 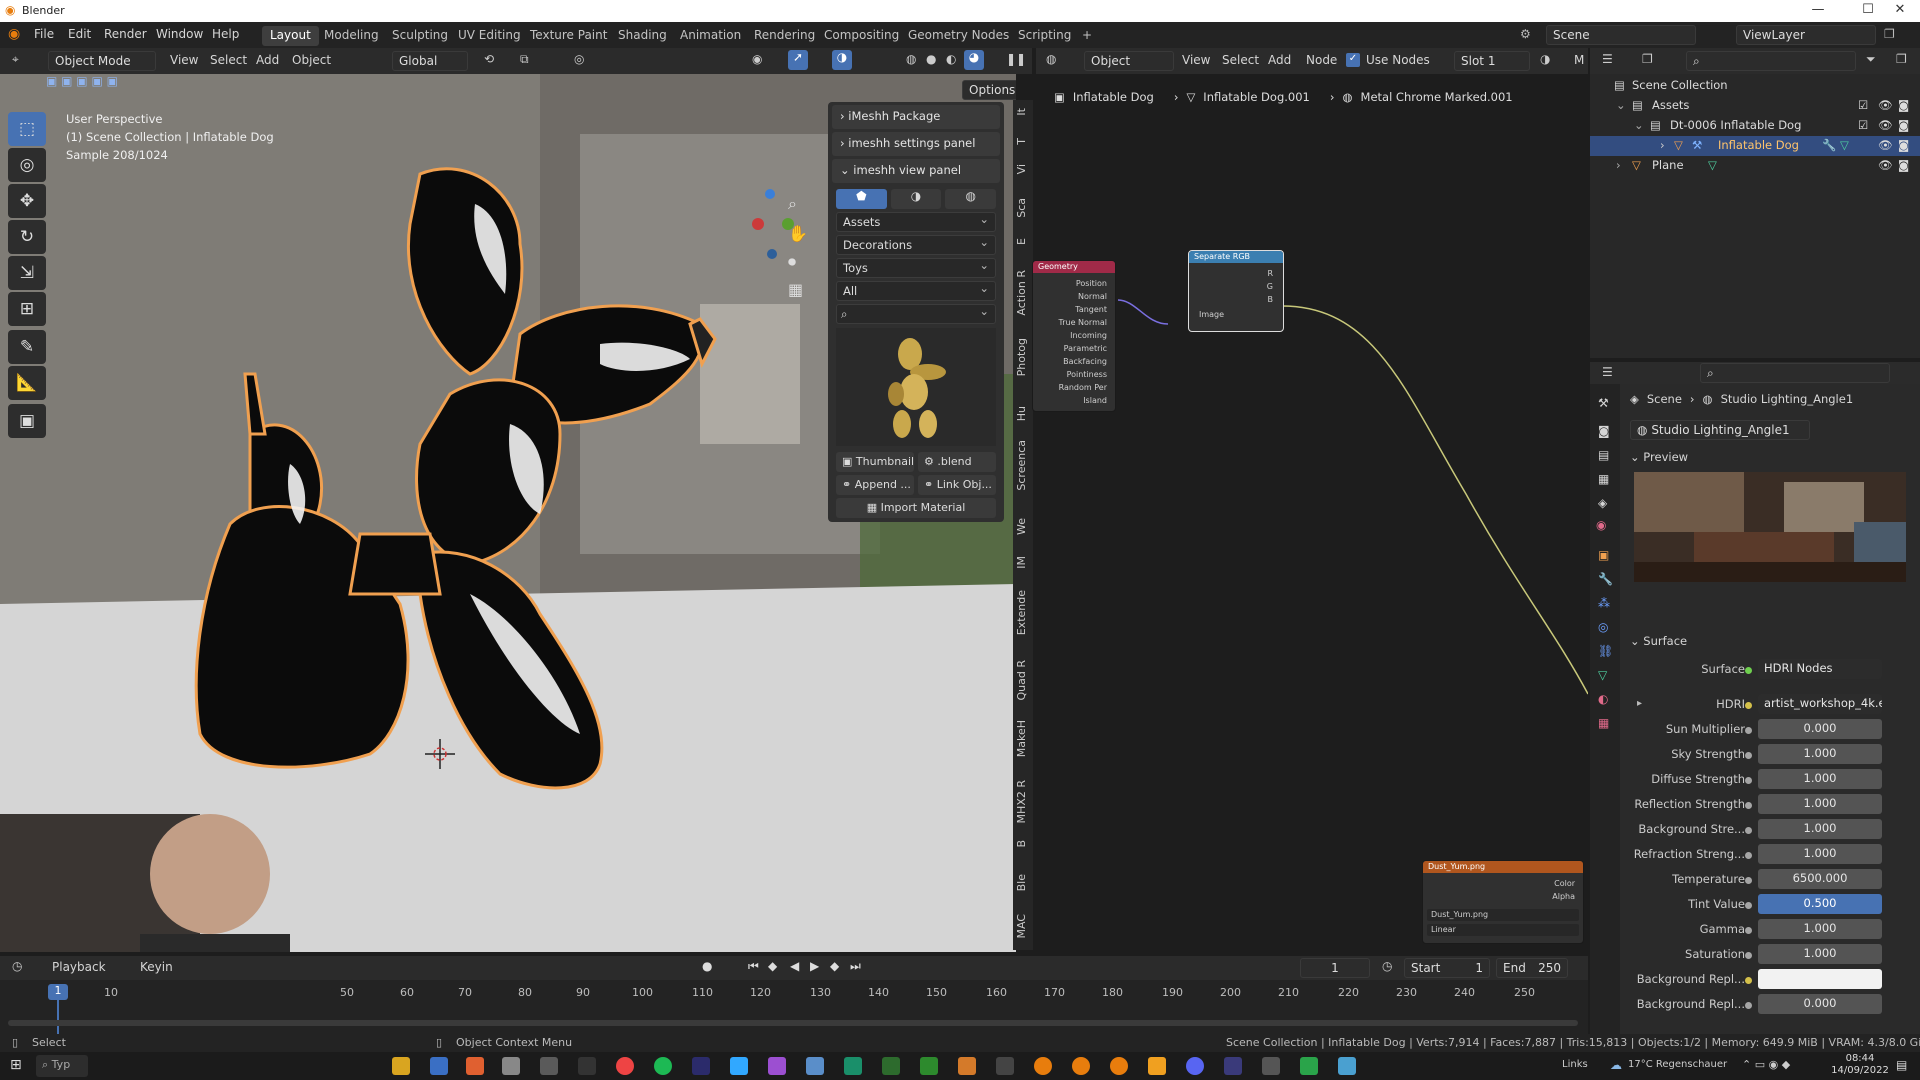 What do you see at coordinates (916, 387) in the screenshot?
I see `asset-thumbnail` at bounding box center [916, 387].